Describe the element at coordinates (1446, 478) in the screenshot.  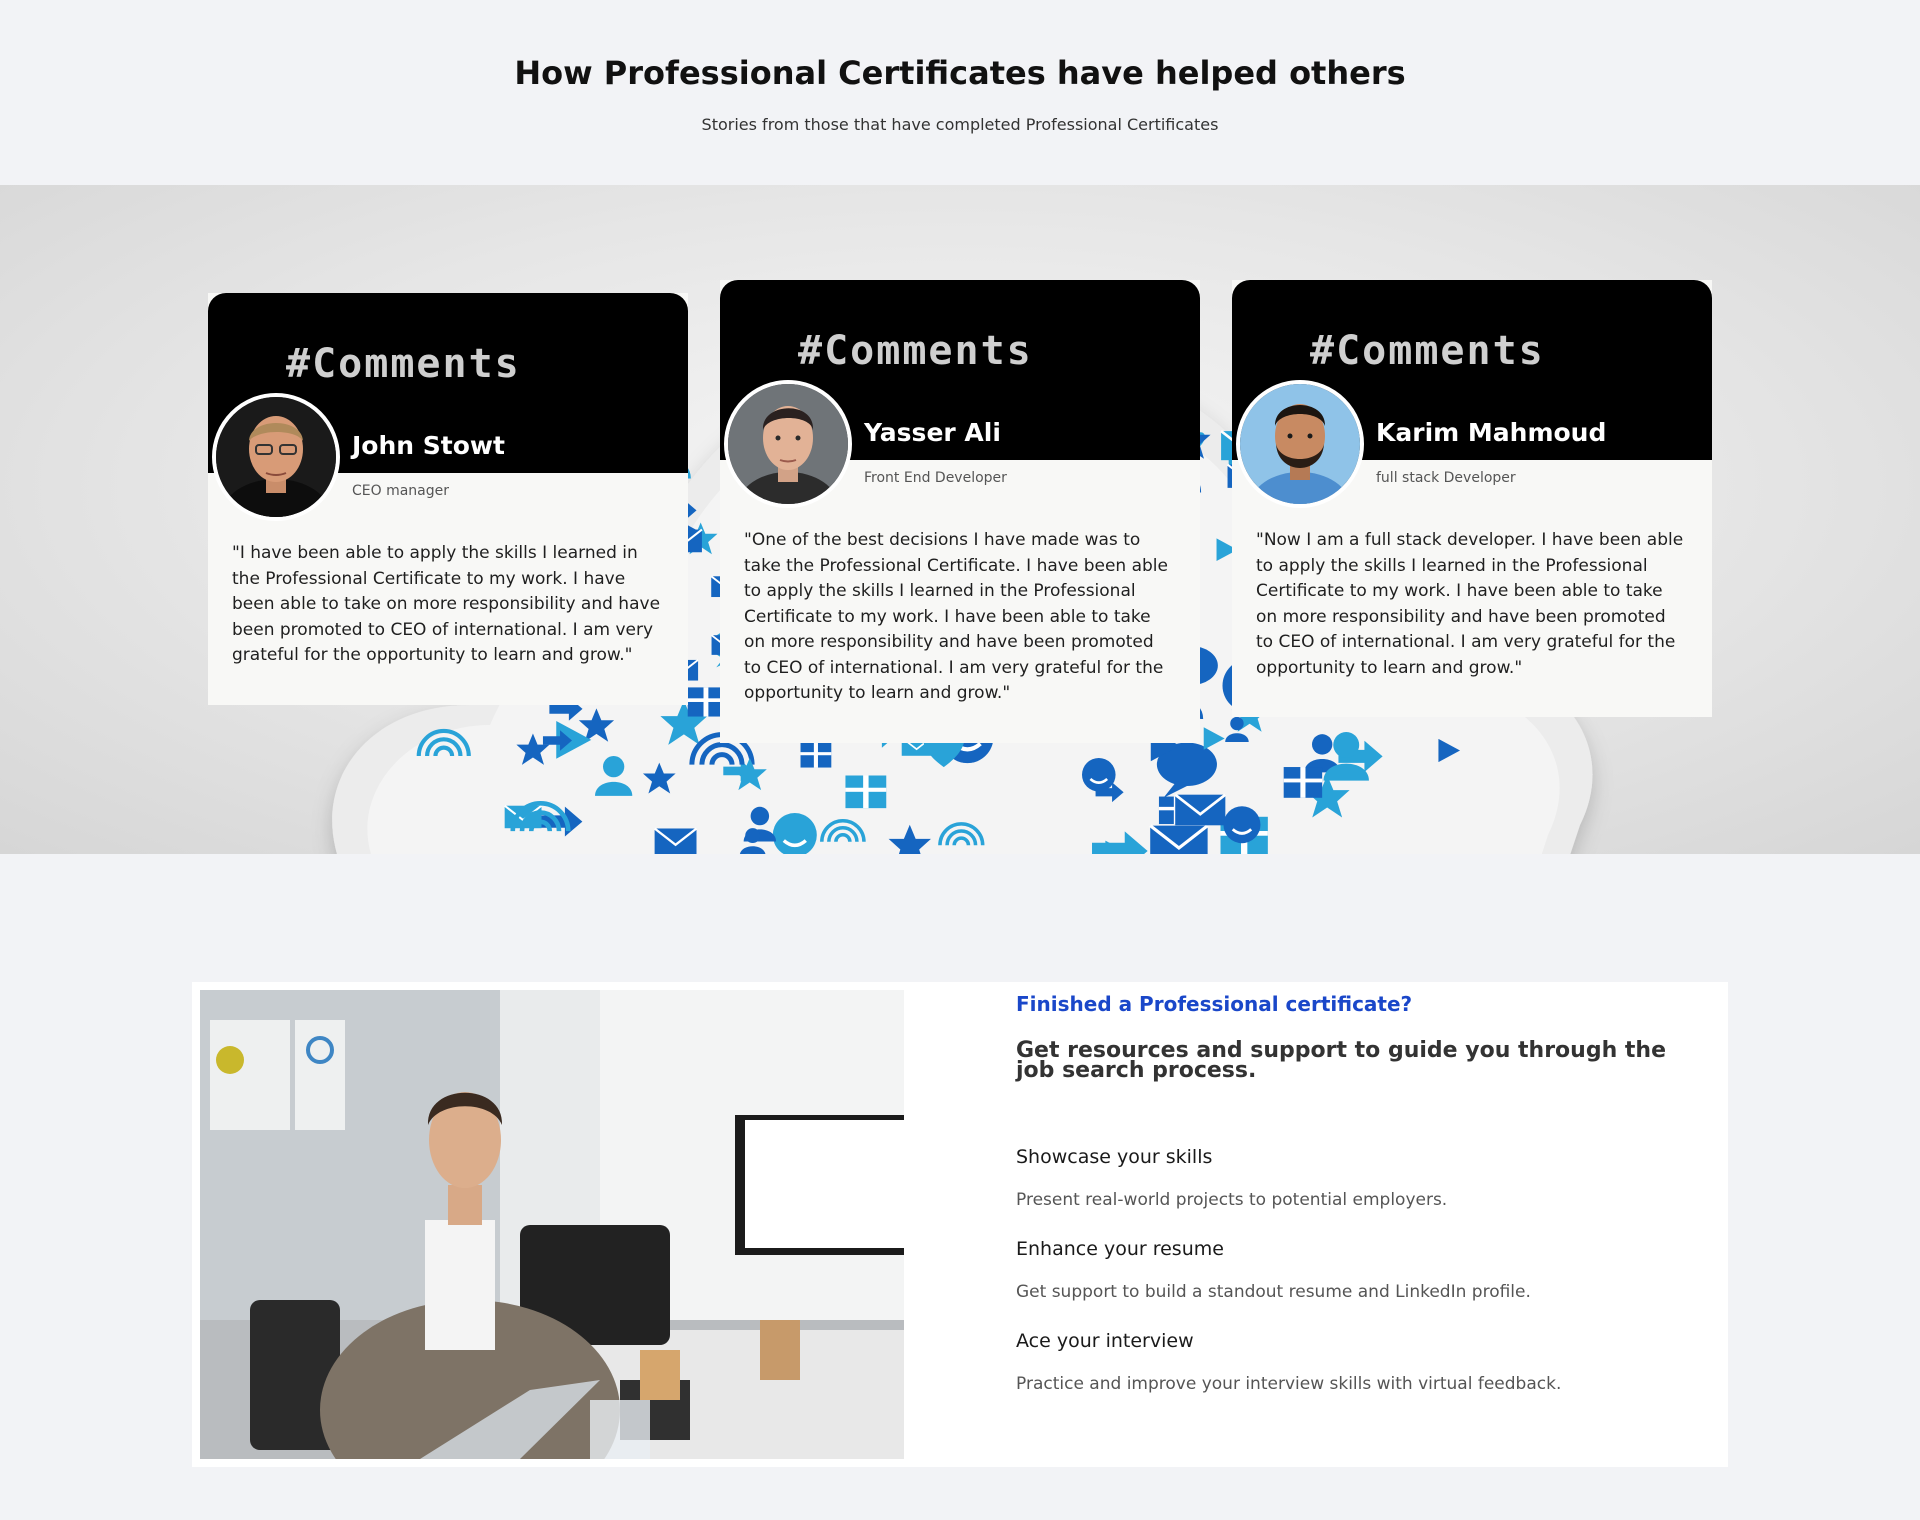
I see `testimonial-role: full stack Developer` at that location.